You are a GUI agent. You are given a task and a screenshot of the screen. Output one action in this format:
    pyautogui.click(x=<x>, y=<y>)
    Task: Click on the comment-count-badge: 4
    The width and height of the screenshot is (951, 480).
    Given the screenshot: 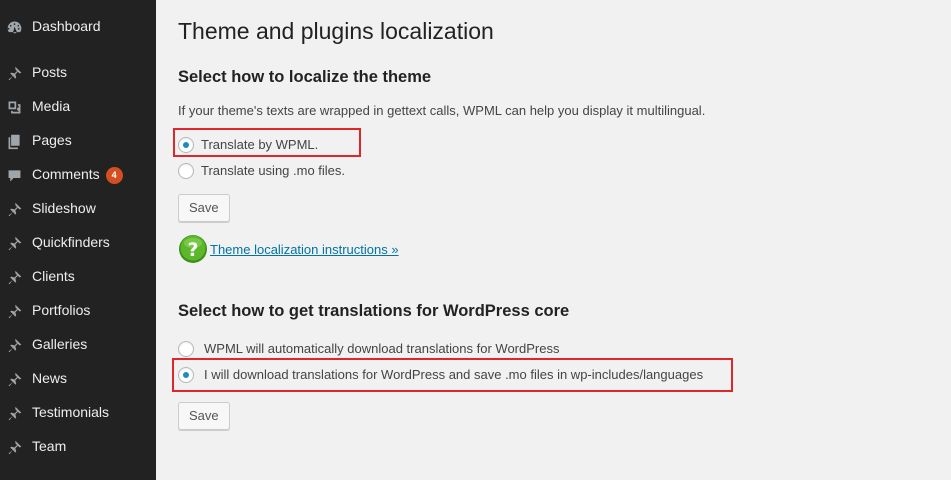 What is the action you would take?
    pyautogui.click(x=114, y=175)
    